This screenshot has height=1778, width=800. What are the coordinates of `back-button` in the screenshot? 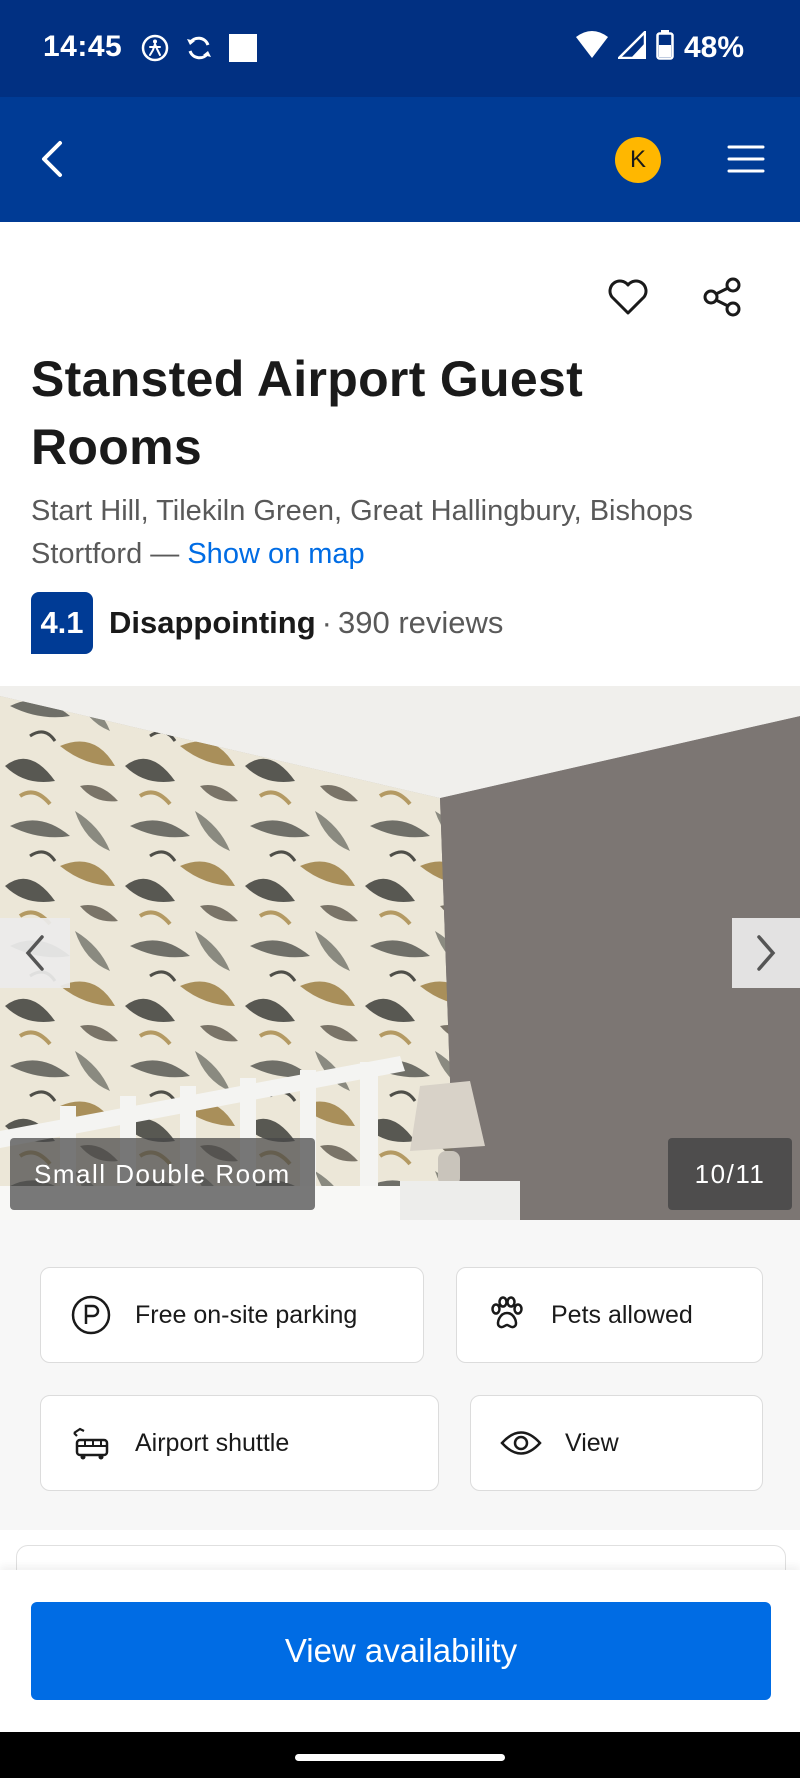 It's located at (52, 159).